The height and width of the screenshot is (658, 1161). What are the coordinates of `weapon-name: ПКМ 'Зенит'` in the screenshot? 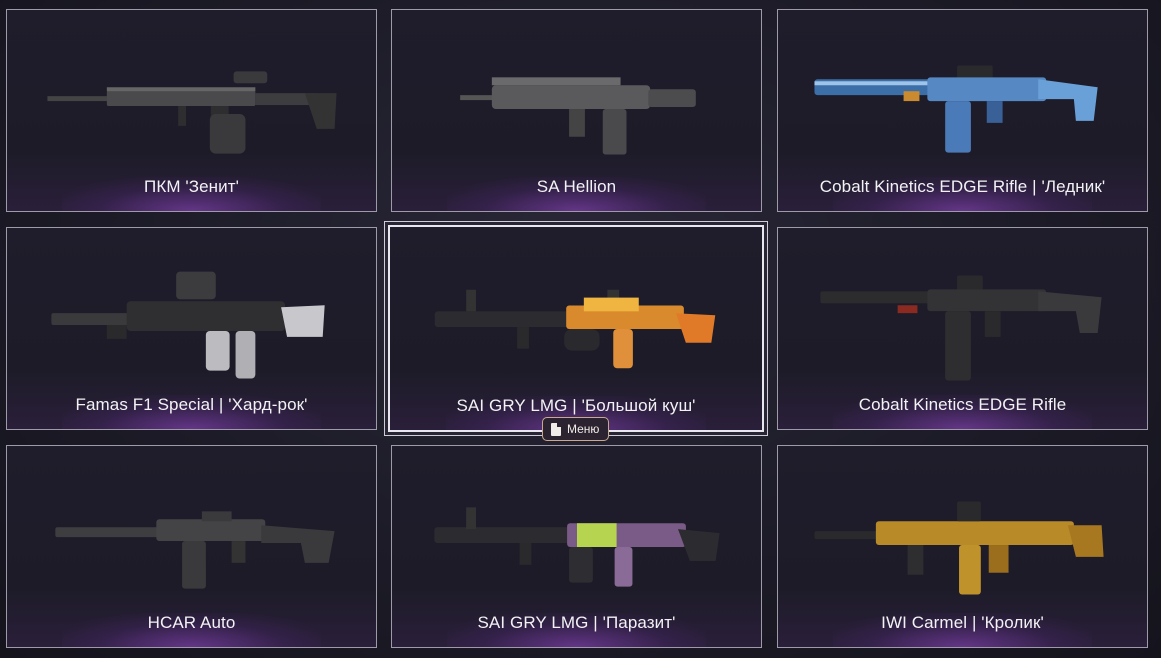 It's located at (191, 186).